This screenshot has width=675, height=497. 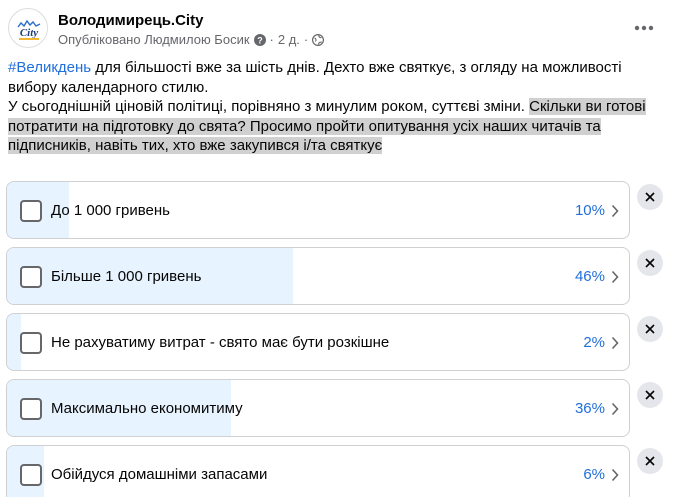 I want to click on poll-option: Максимально економитиму 36%, so click(x=318, y=408).